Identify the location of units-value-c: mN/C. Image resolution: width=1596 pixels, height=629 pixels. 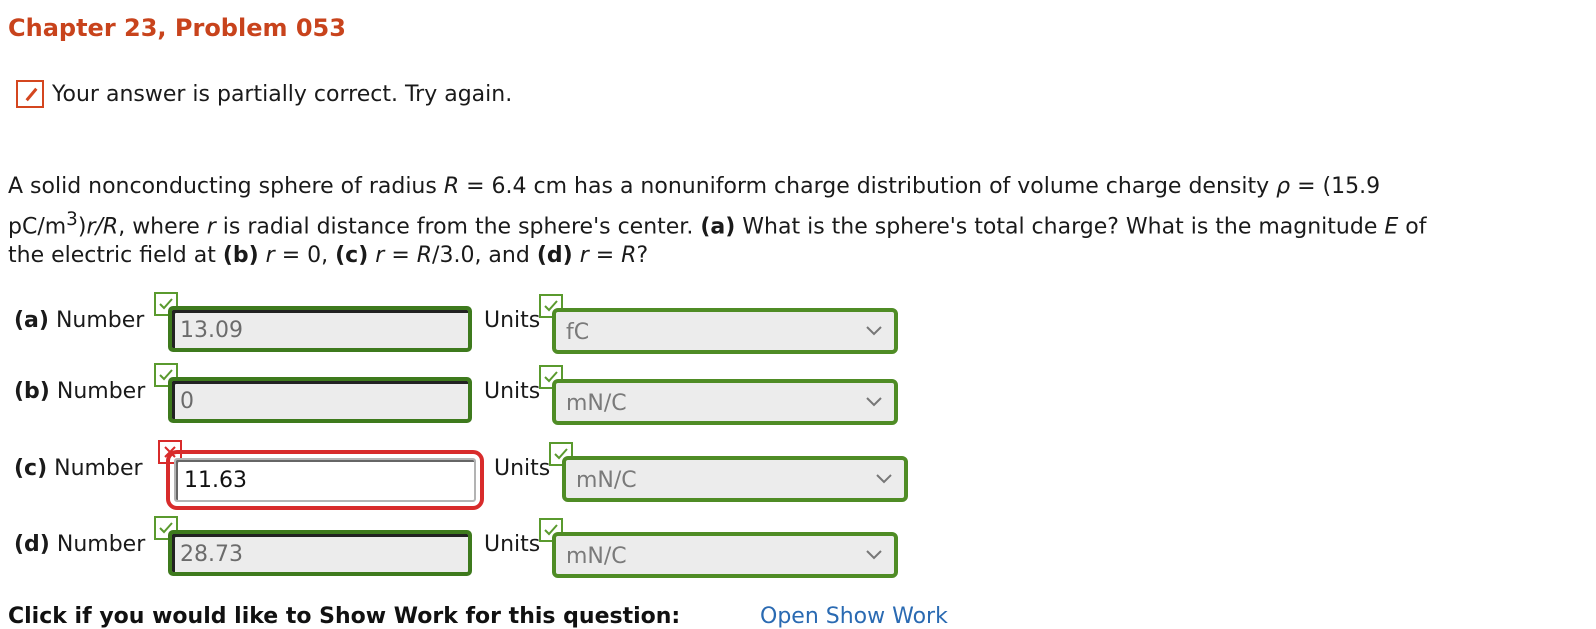
(606, 480).